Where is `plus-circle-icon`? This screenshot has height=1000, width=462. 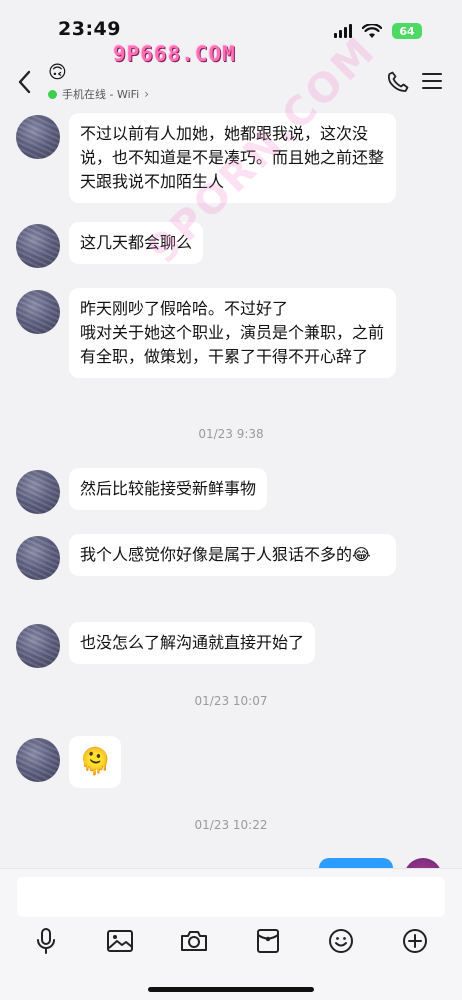 plus-circle-icon is located at coordinates (415, 941).